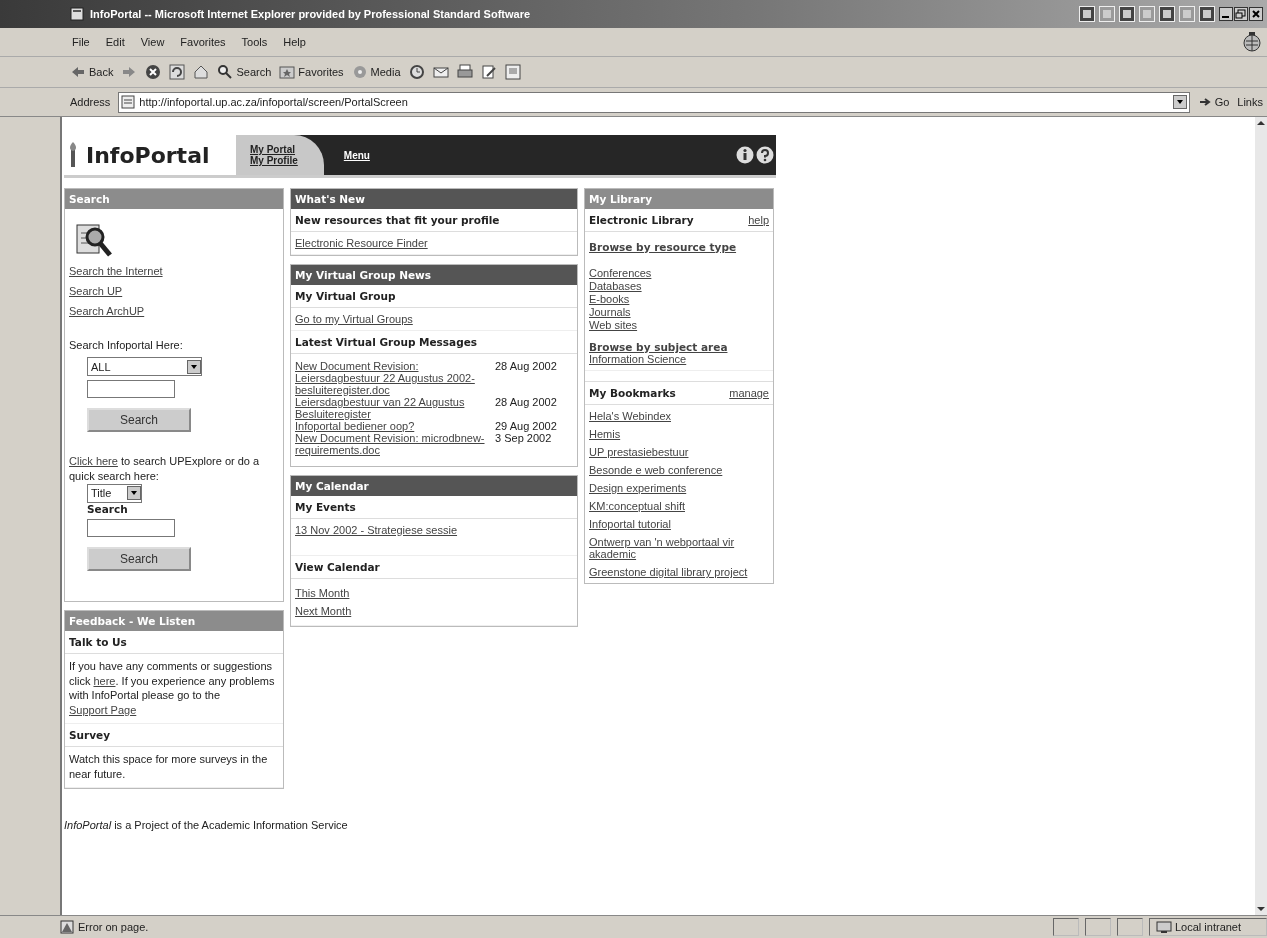 This screenshot has height=938, width=1267. What do you see at coordinates (464, 72) in the screenshot?
I see `printer-icon` at bounding box center [464, 72].